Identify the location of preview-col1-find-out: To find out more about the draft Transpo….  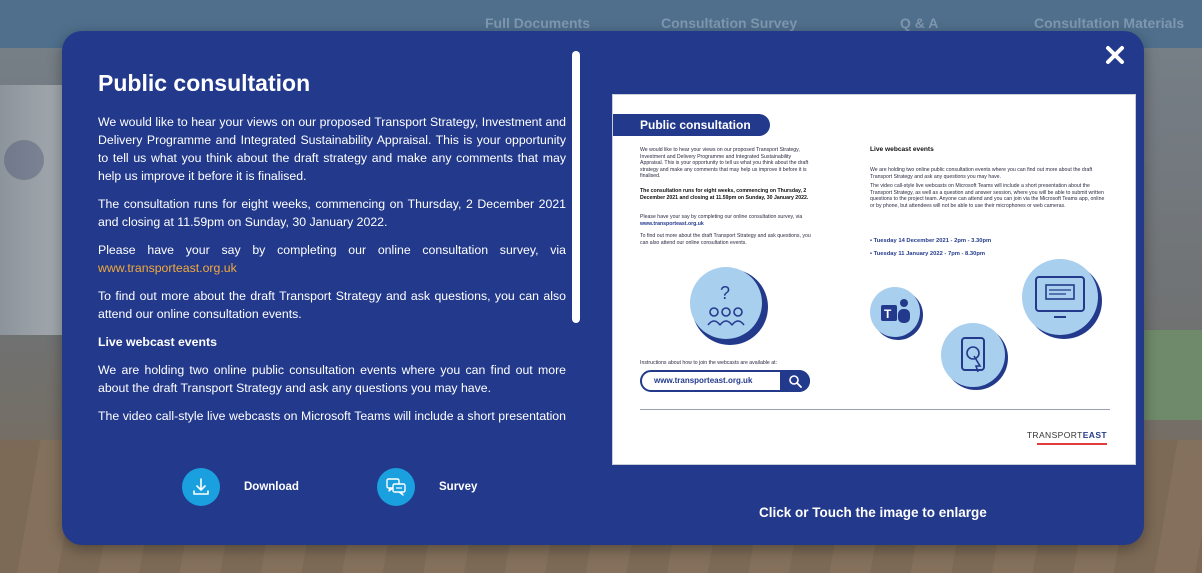
(725, 239).